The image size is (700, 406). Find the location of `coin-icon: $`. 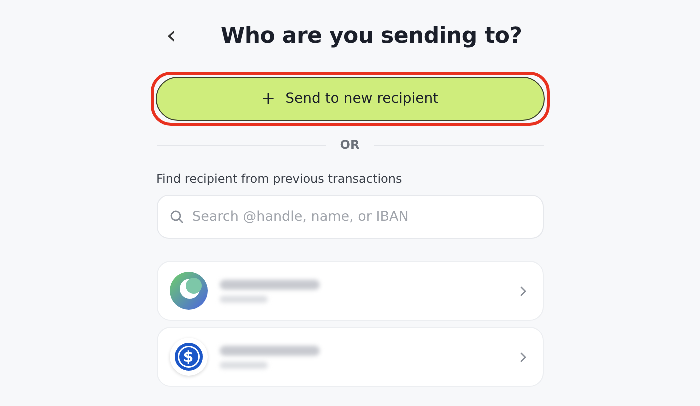

coin-icon: $ is located at coordinates (189, 357).